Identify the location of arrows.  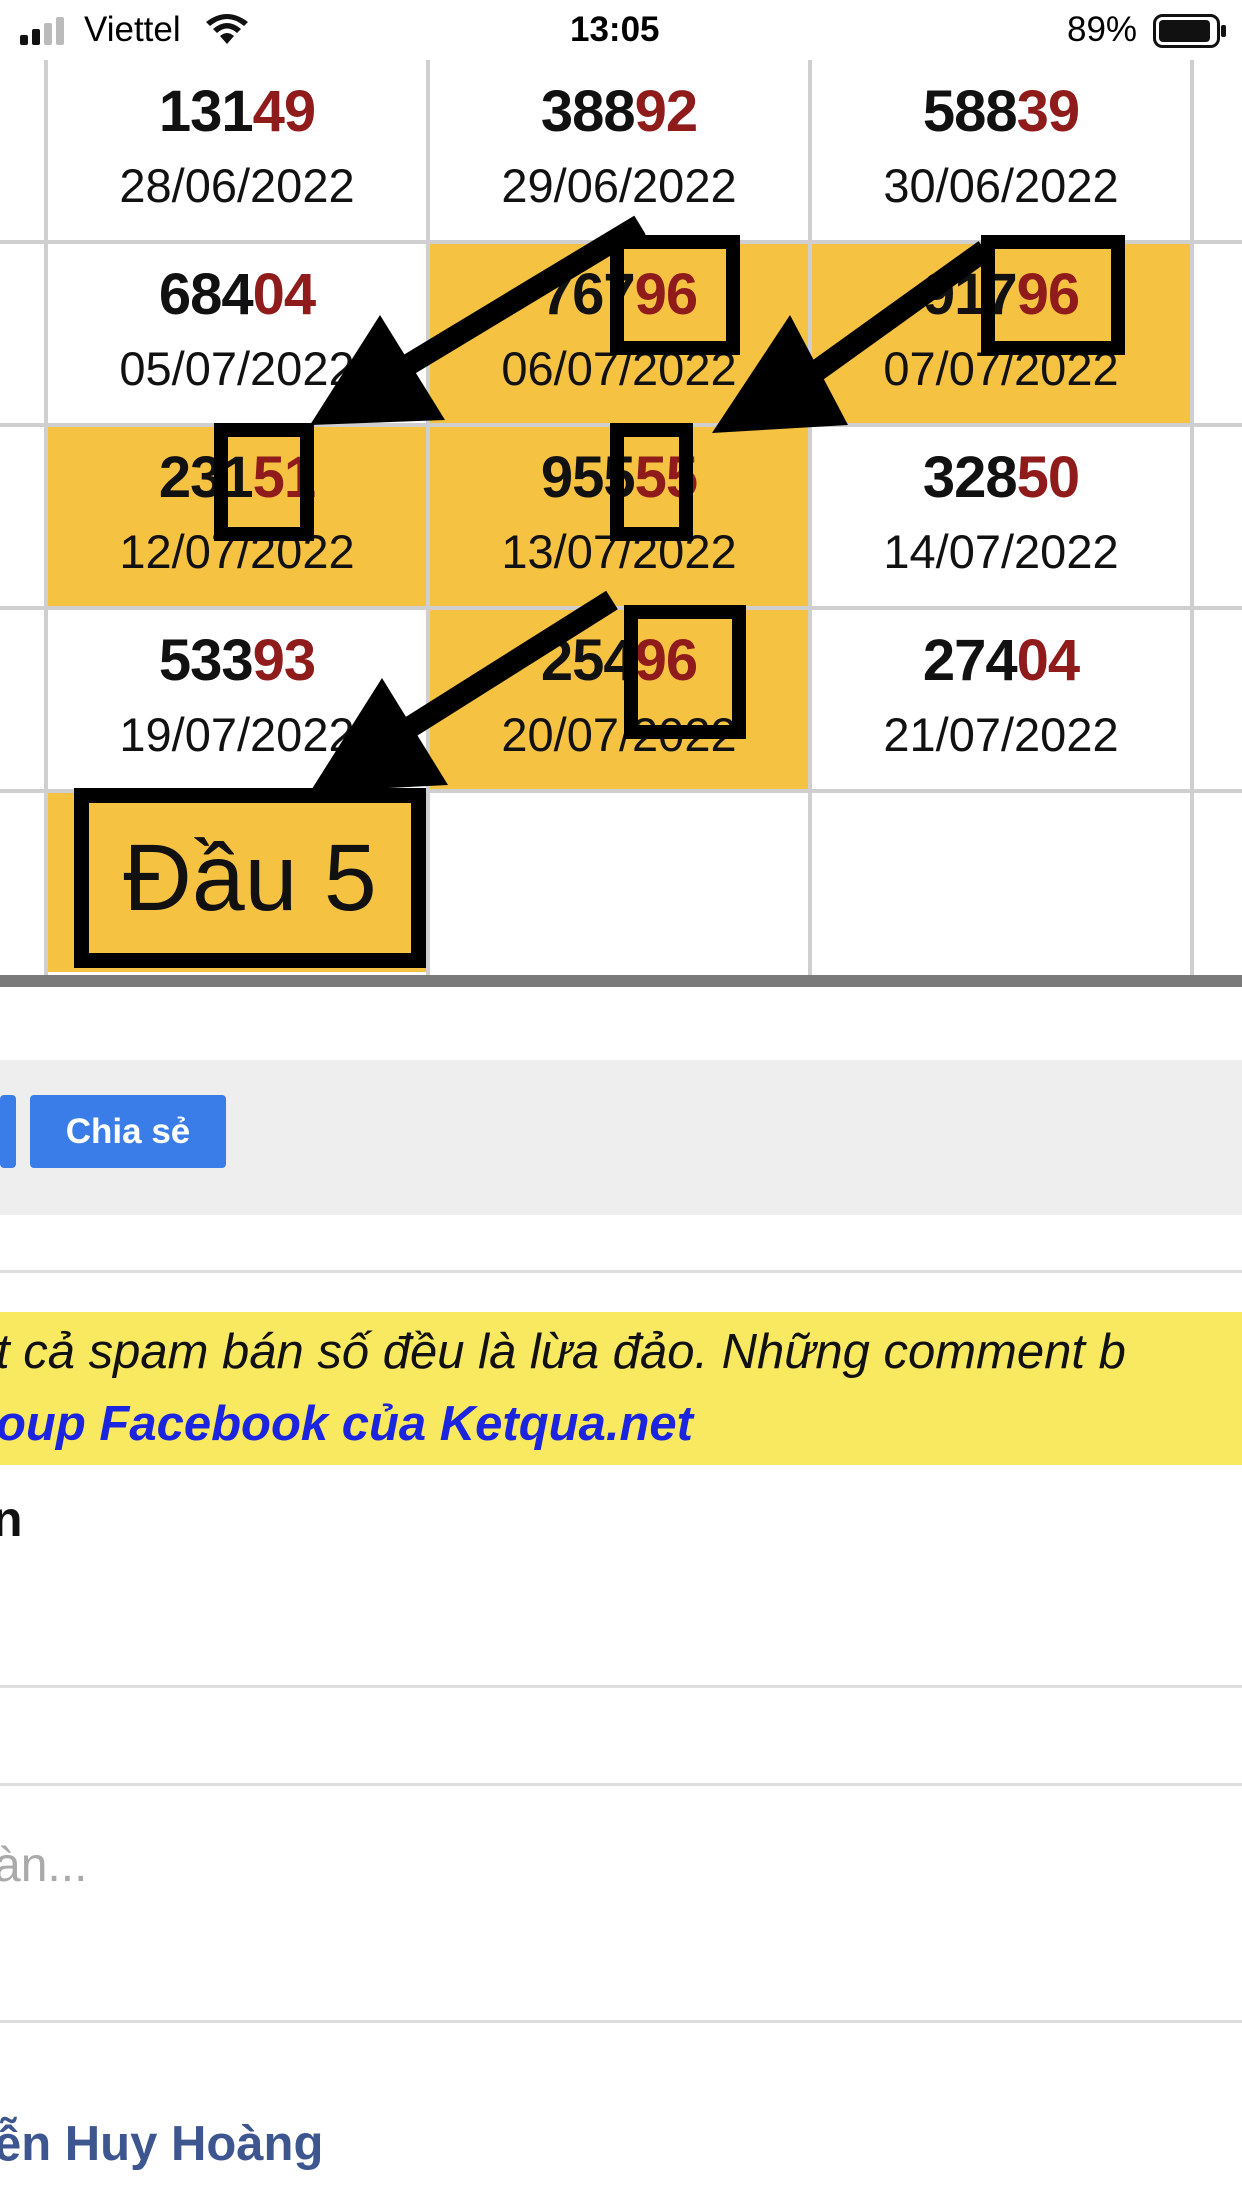
(651, 503).